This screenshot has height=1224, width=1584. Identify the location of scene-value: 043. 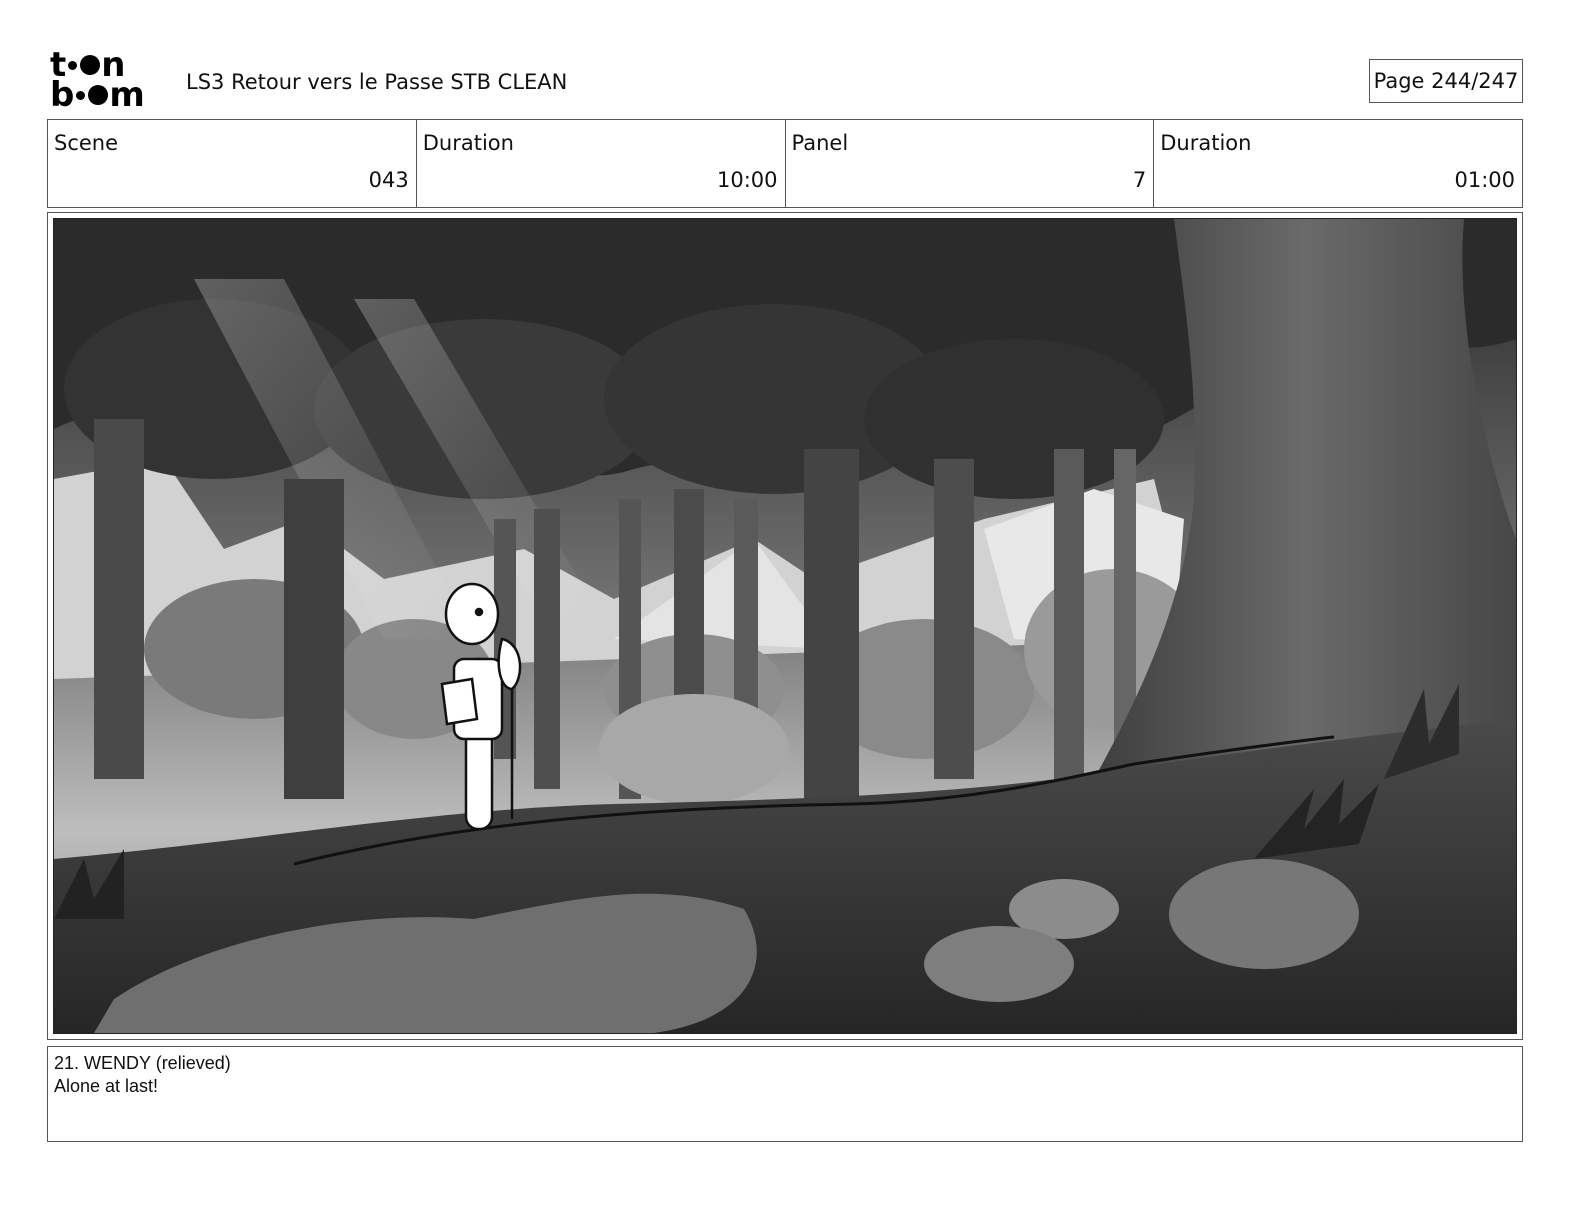
(388, 180).